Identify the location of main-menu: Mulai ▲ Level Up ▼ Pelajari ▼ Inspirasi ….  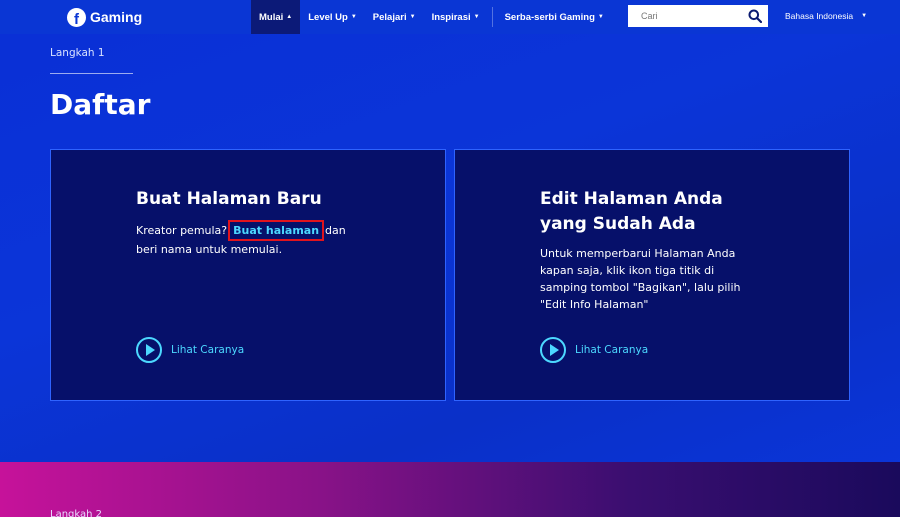
(431, 17).